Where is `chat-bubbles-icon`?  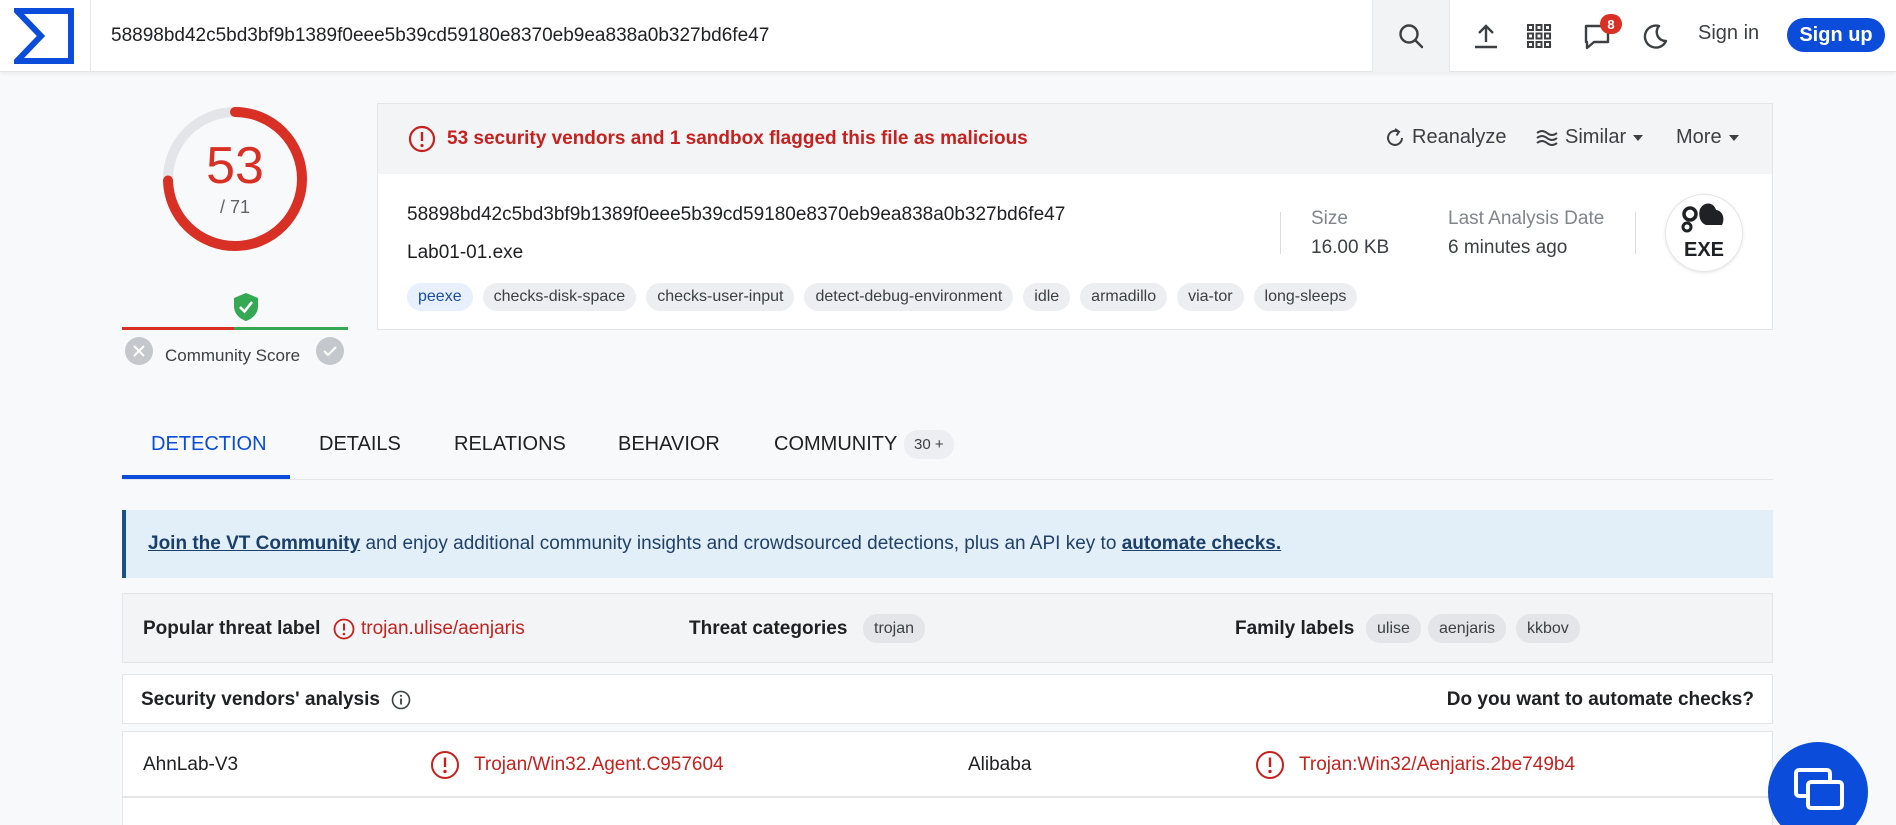
chat-bubbles-icon is located at coordinates (1819, 789).